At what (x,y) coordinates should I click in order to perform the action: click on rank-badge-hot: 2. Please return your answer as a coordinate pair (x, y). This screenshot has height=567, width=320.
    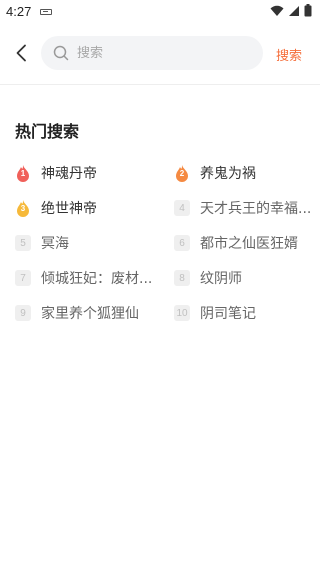
    Looking at the image, I should click on (182, 173).